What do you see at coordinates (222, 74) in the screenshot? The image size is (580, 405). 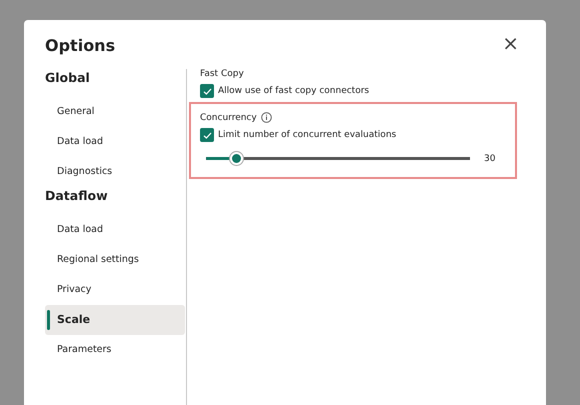 I see `section-heading: Fast Copy` at bounding box center [222, 74].